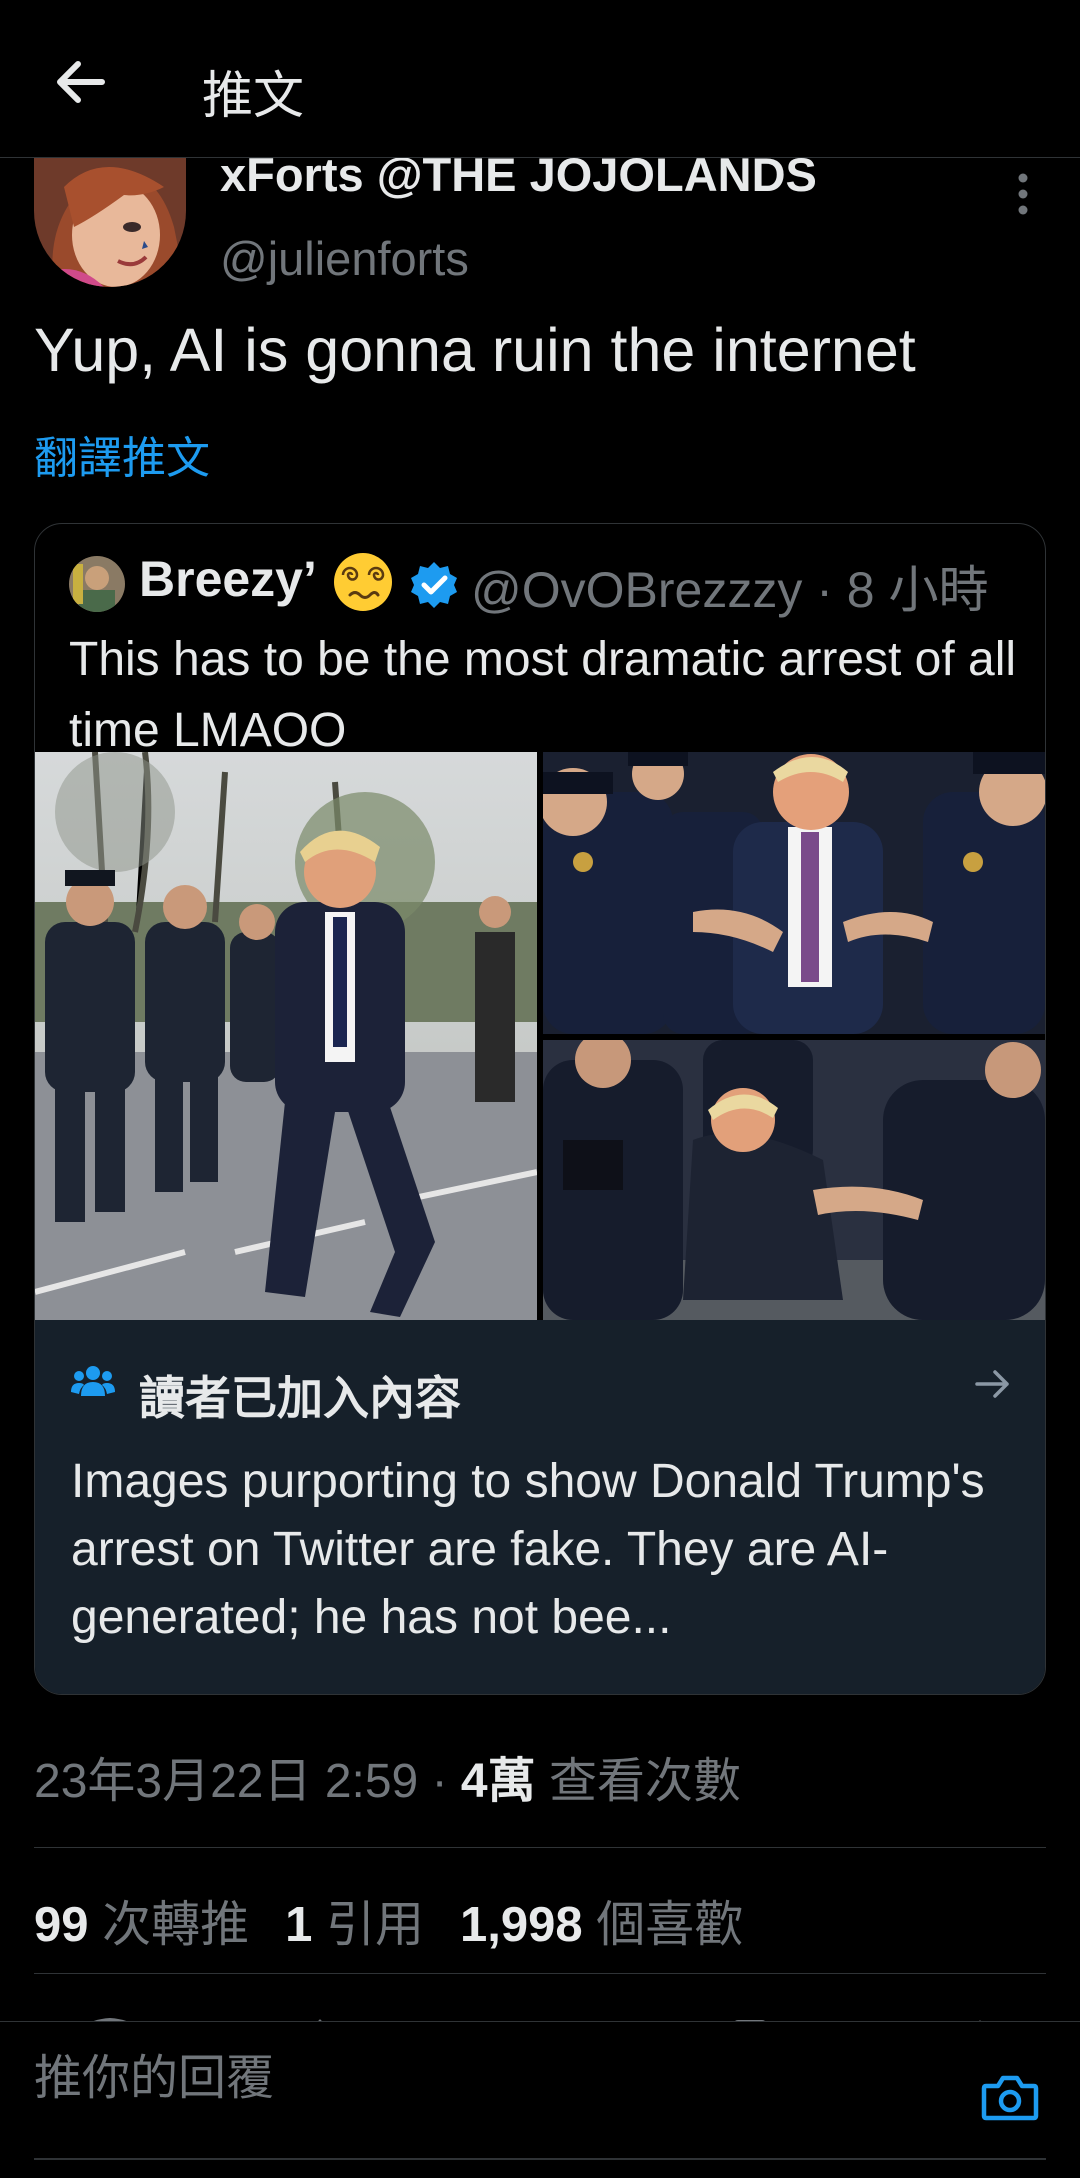  Describe the element at coordinates (730, 590) in the screenshot. I see `quote-handle-time: @OvOBrezzzy · 8 小時` at that location.